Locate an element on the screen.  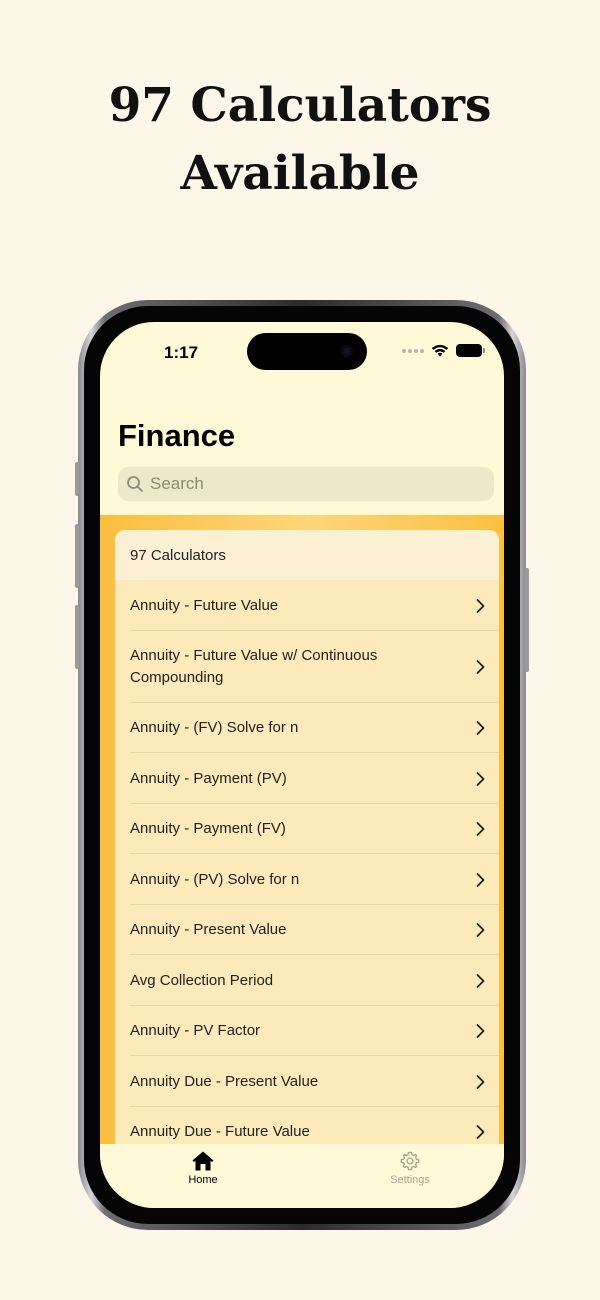
status-time: 1:17 is located at coordinates (181, 352).